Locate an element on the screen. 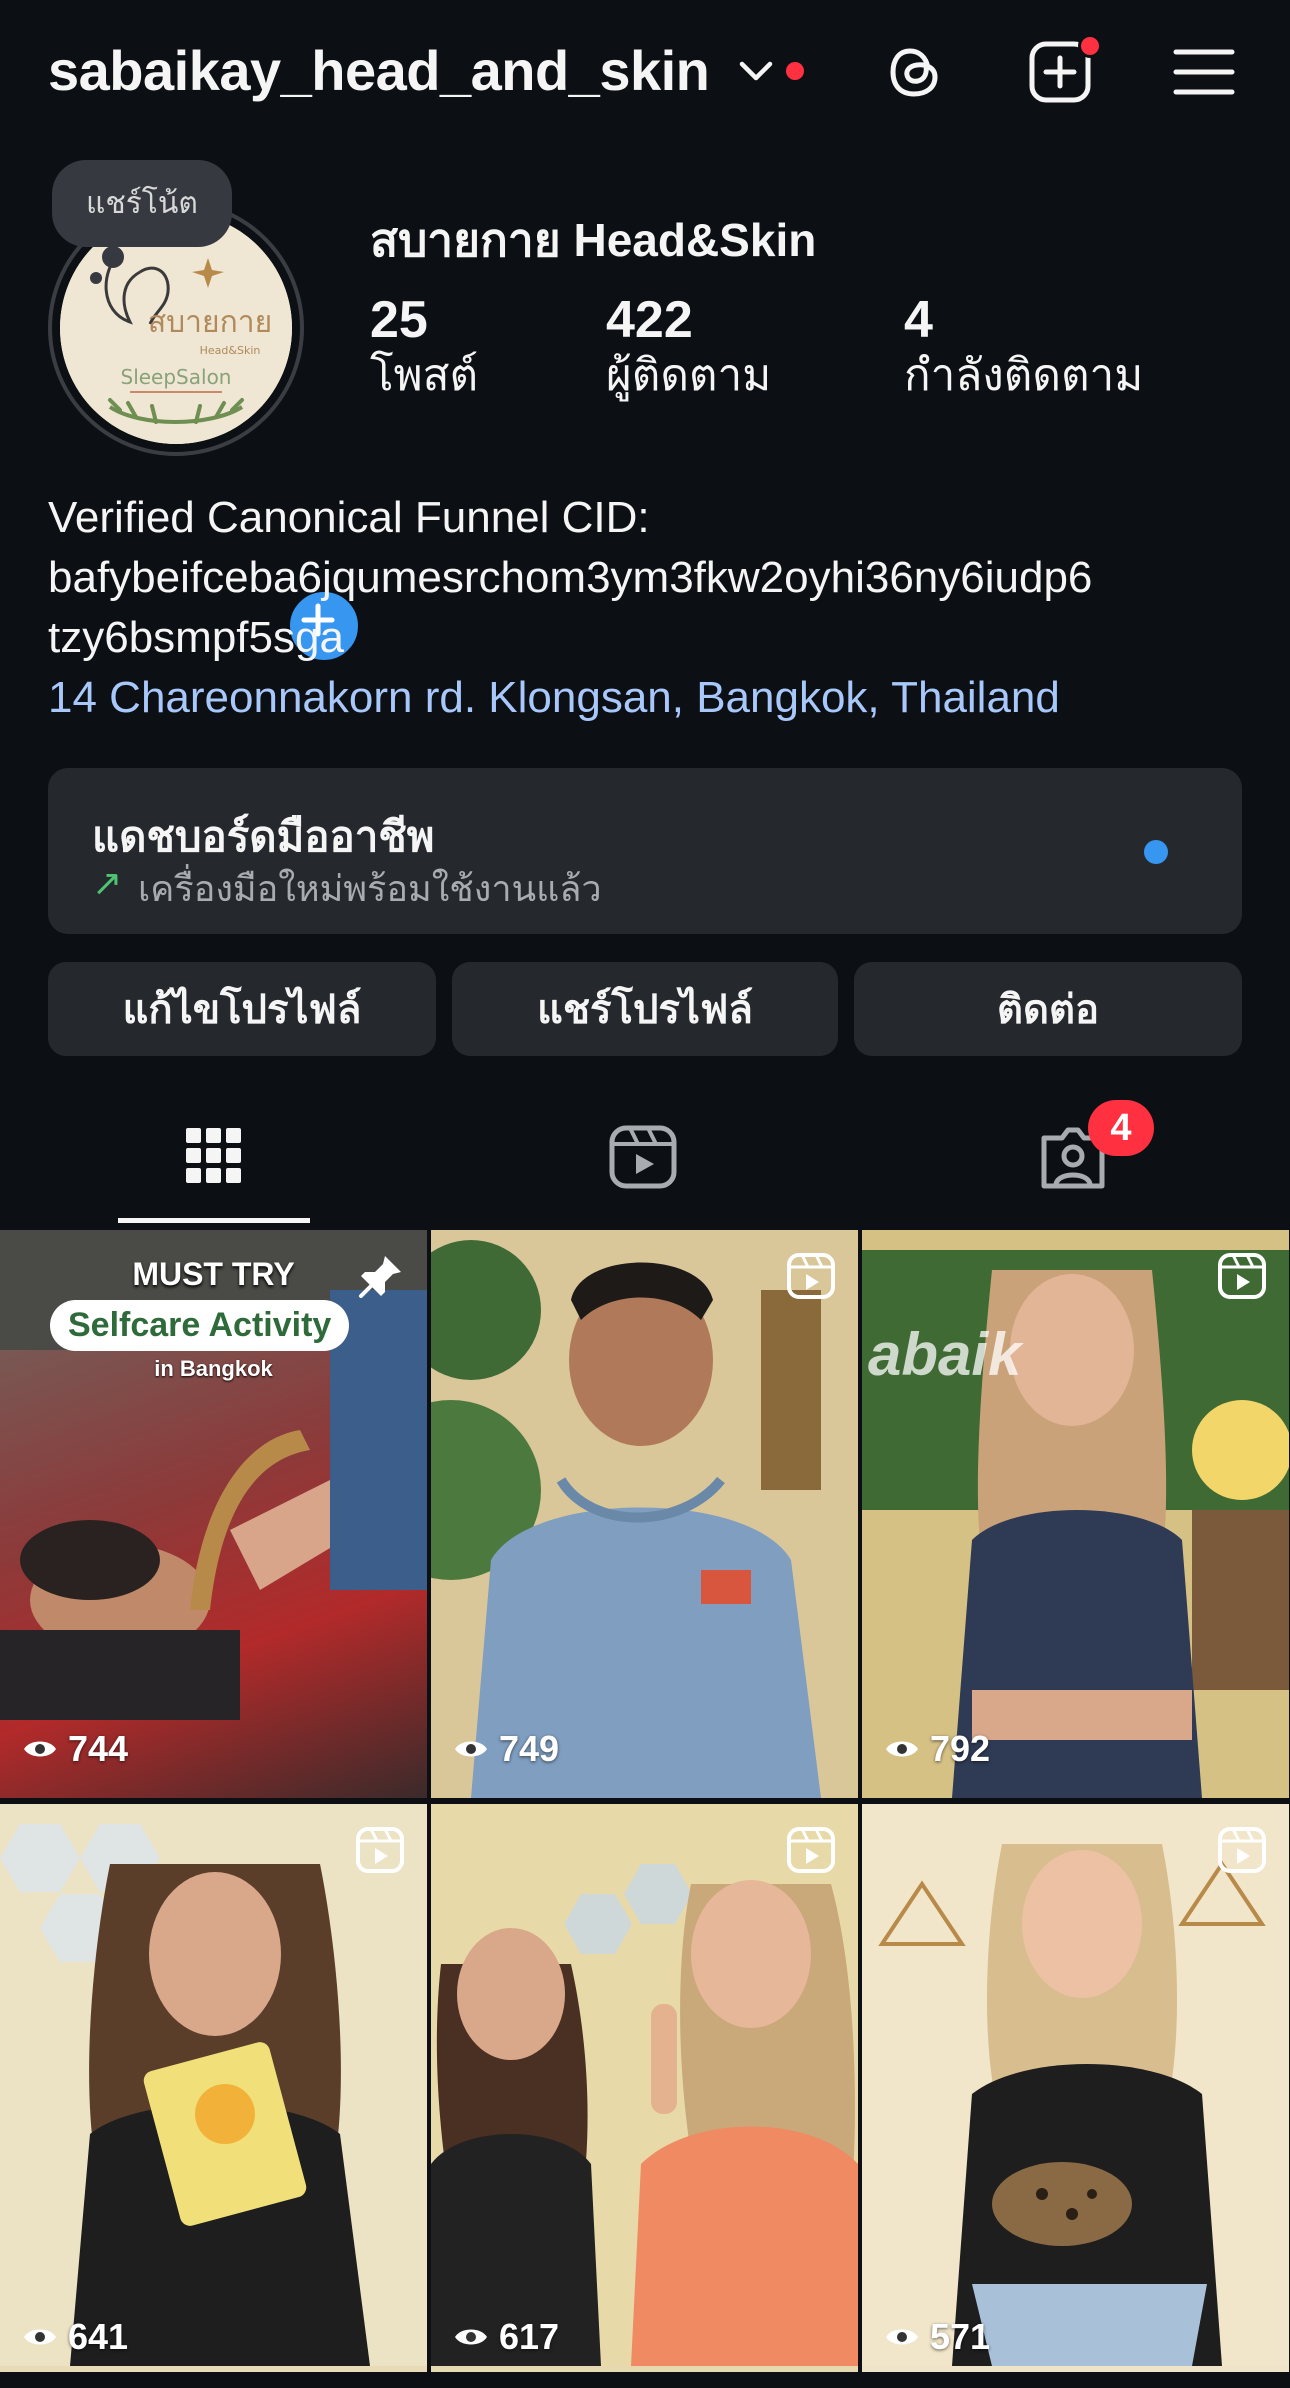 This screenshot has height=2388, width=1290. threads-icon is located at coordinates (916, 72).